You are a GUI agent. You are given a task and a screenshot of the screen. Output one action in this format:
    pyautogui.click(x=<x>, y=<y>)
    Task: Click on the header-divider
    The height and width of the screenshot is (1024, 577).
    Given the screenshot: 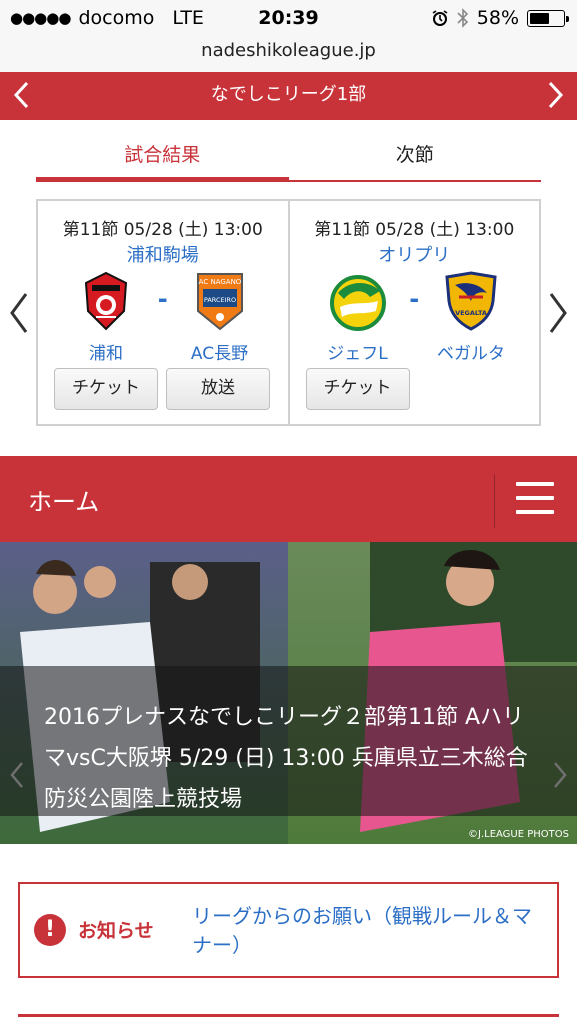 What is the action you would take?
    pyautogui.click(x=494, y=501)
    